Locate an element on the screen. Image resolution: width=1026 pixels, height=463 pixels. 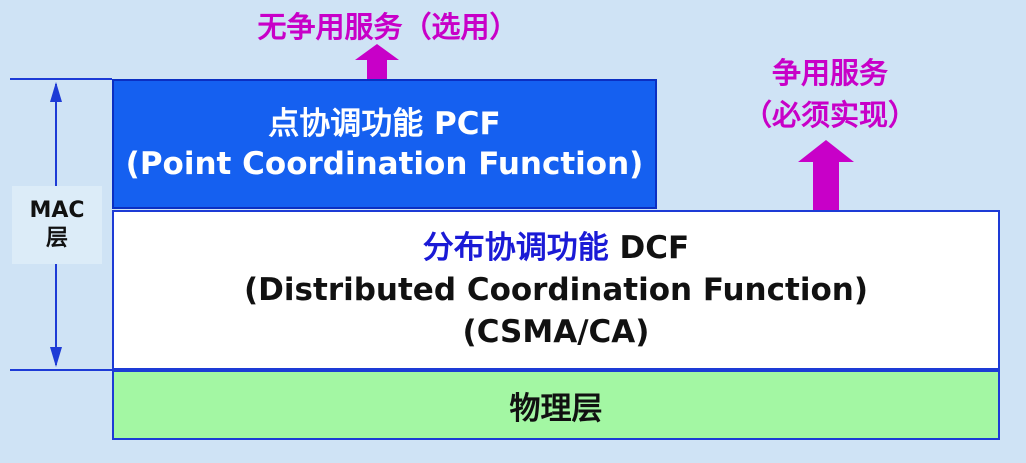
physical-layer-label: 物理层 is located at coordinates (556, 408).